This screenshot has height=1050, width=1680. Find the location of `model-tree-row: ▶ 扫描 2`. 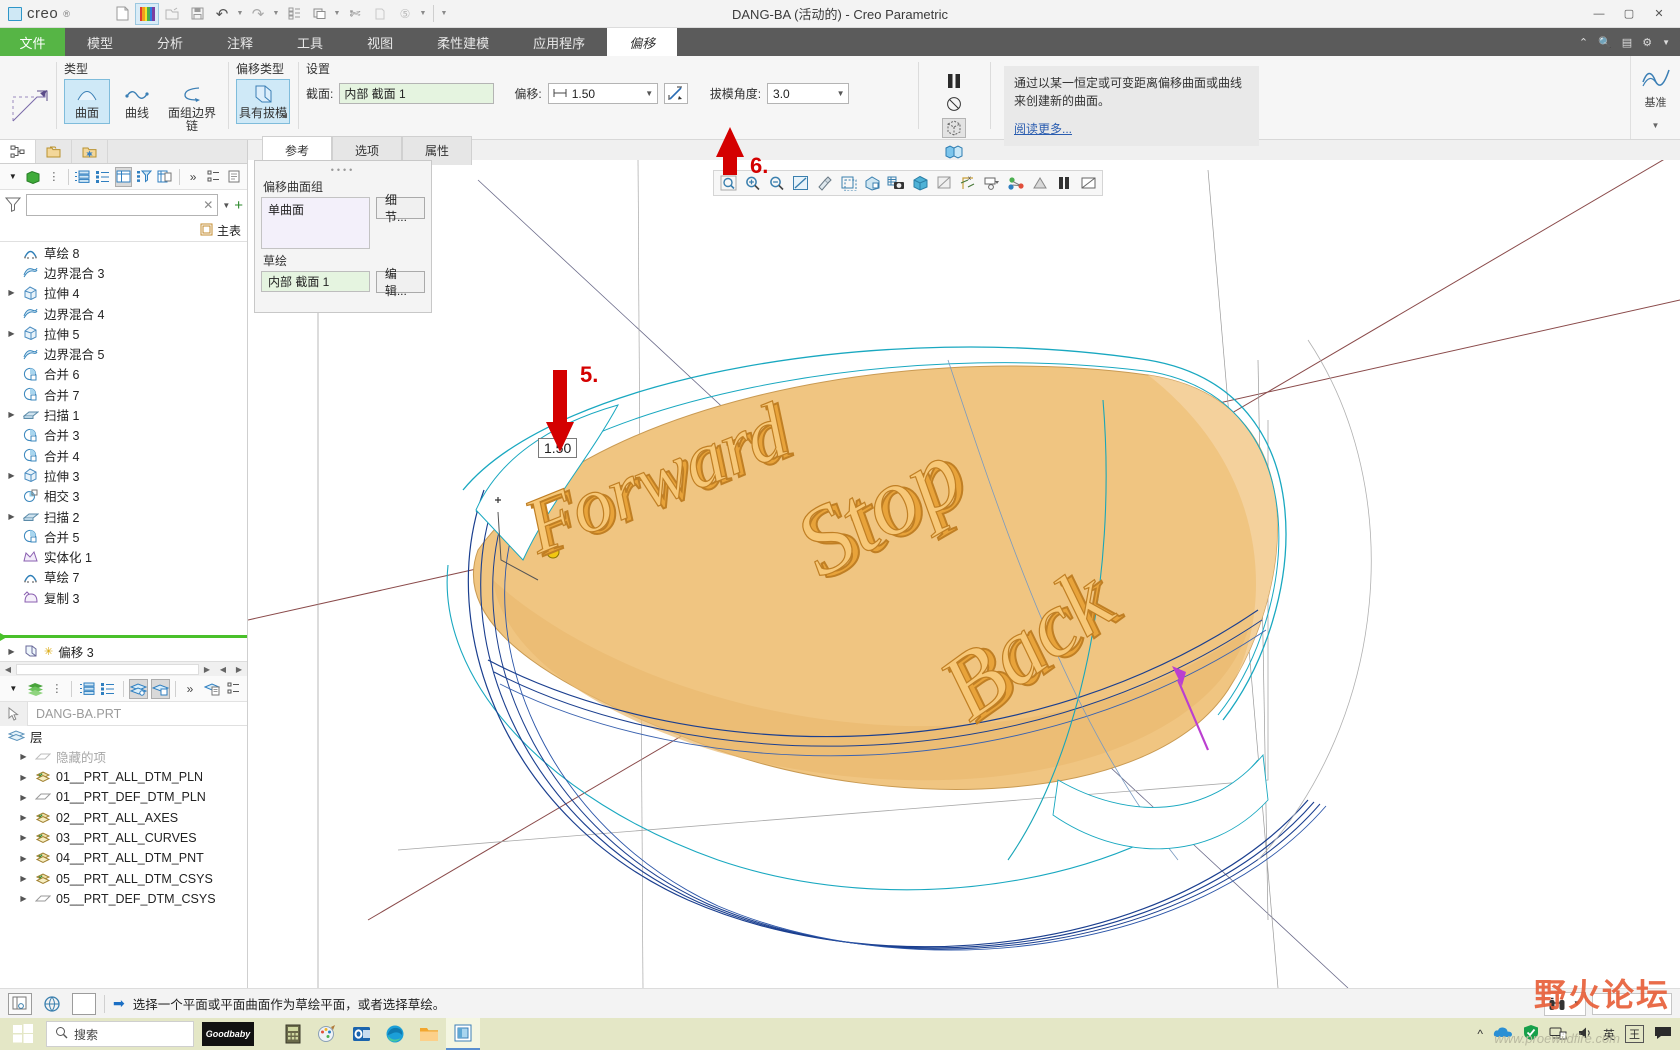

model-tree-row: ▶ 扫描 2 is located at coordinates (123, 516).